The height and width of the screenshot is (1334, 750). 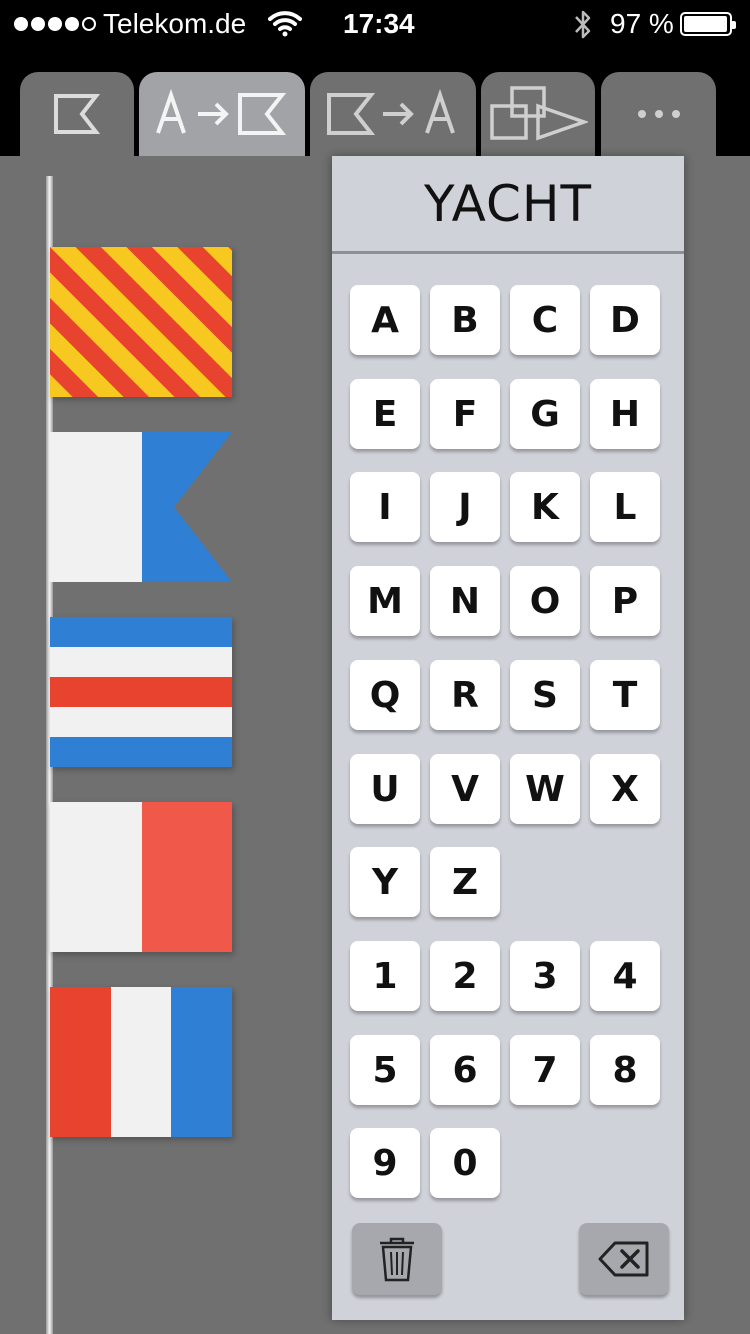 What do you see at coordinates (625, 1070) in the screenshot?
I see `key-8: 8` at bounding box center [625, 1070].